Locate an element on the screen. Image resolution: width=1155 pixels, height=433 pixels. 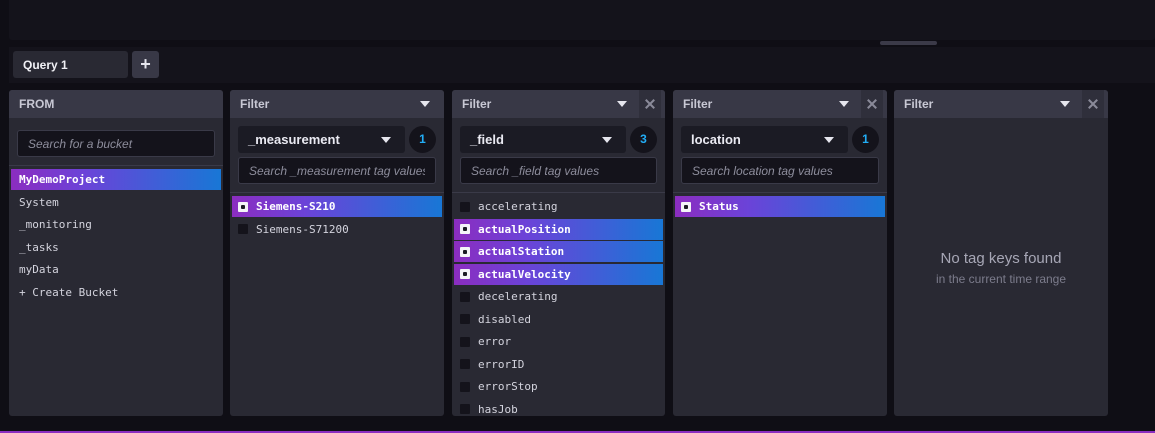
tag-value-item: Status is located at coordinates (780, 206).